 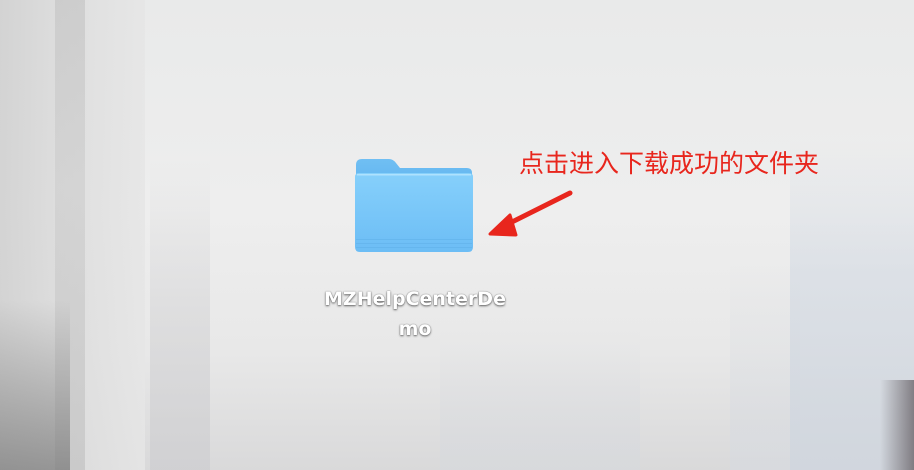 I want to click on arrow-icon, so click(x=530, y=213).